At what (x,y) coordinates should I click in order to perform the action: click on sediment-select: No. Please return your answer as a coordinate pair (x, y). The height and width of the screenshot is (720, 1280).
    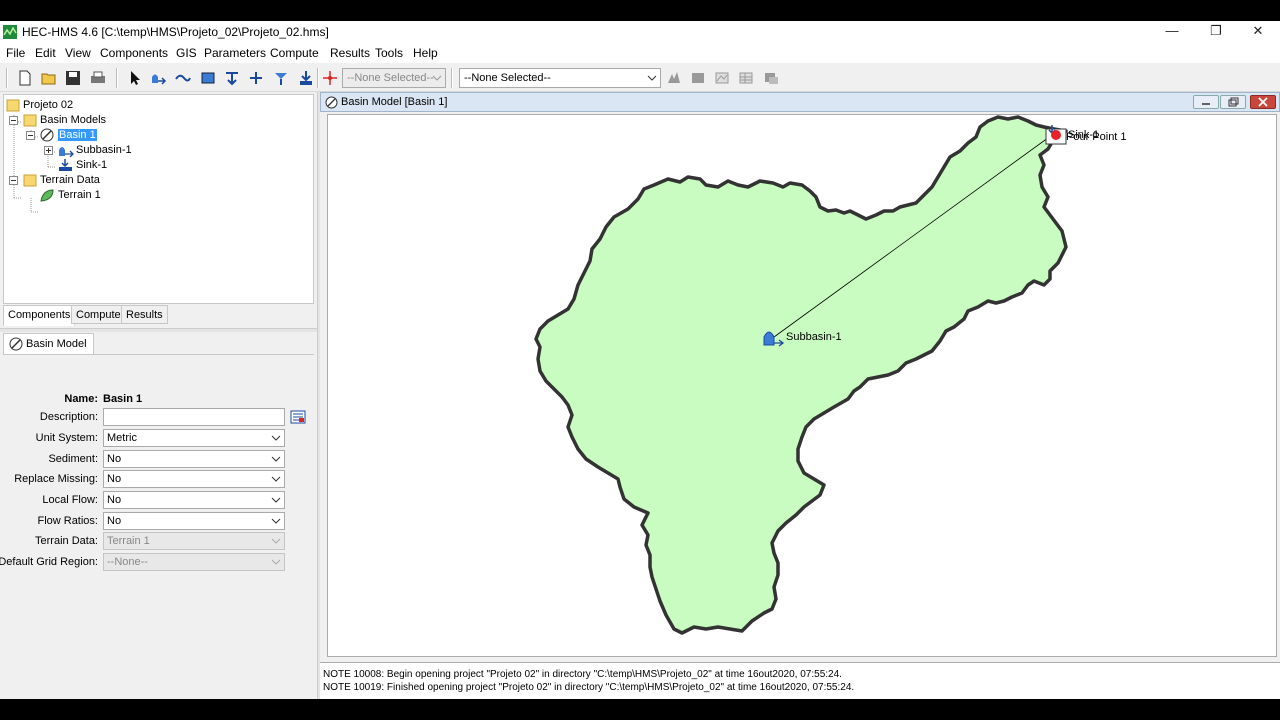
    Looking at the image, I should click on (194, 459).